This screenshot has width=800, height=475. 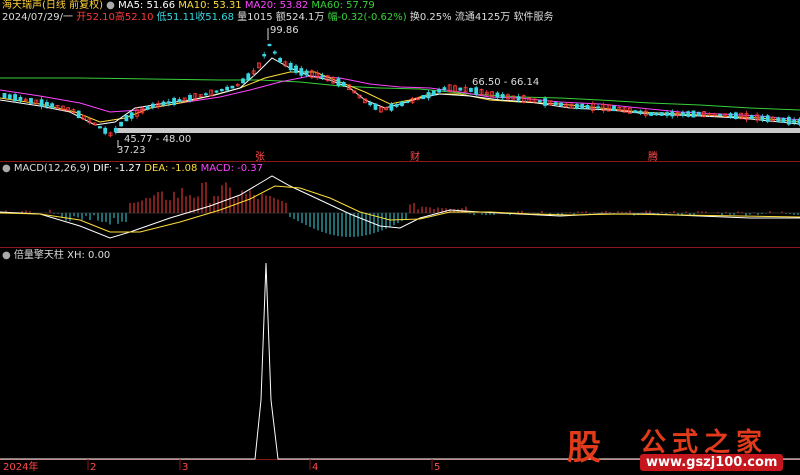 What do you see at coordinates (584, 448) in the screenshot?
I see `logo-gu: 股` at bounding box center [584, 448].